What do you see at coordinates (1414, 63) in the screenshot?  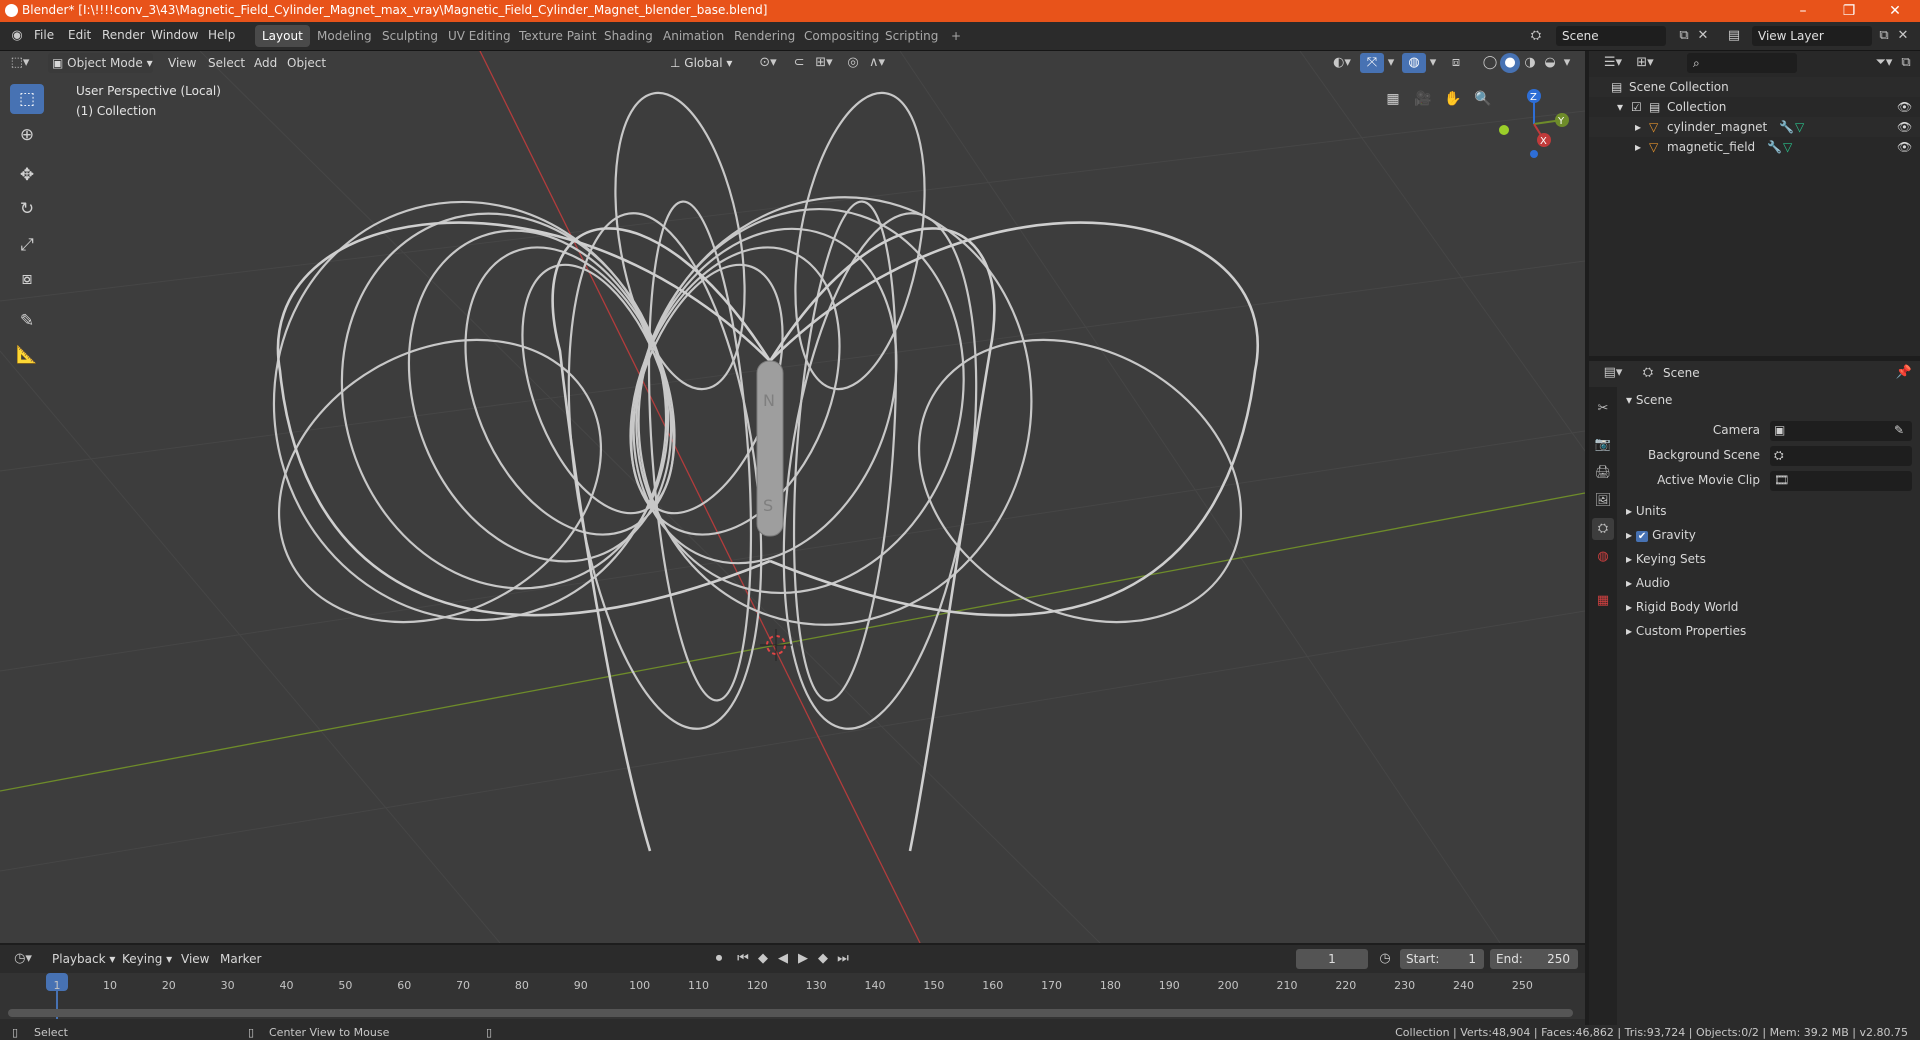 I see `overlays-toggle-icon: ◍` at bounding box center [1414, 63].